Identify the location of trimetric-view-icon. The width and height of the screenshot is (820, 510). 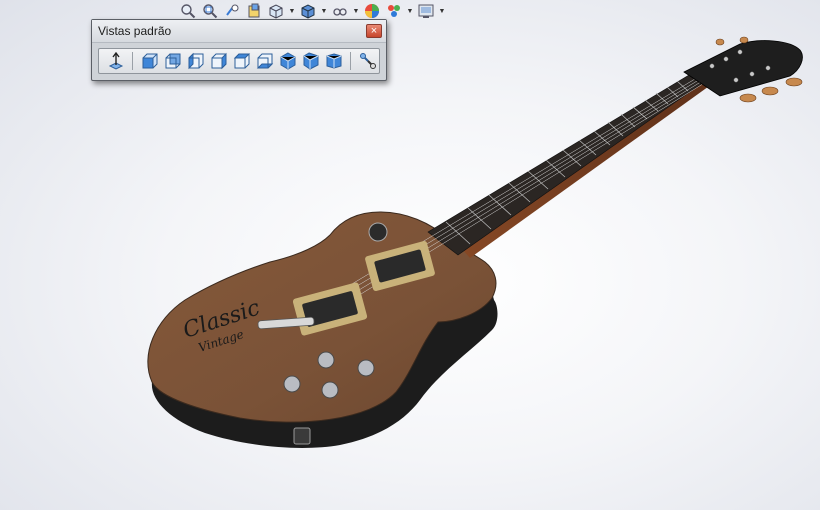
(310, 61).